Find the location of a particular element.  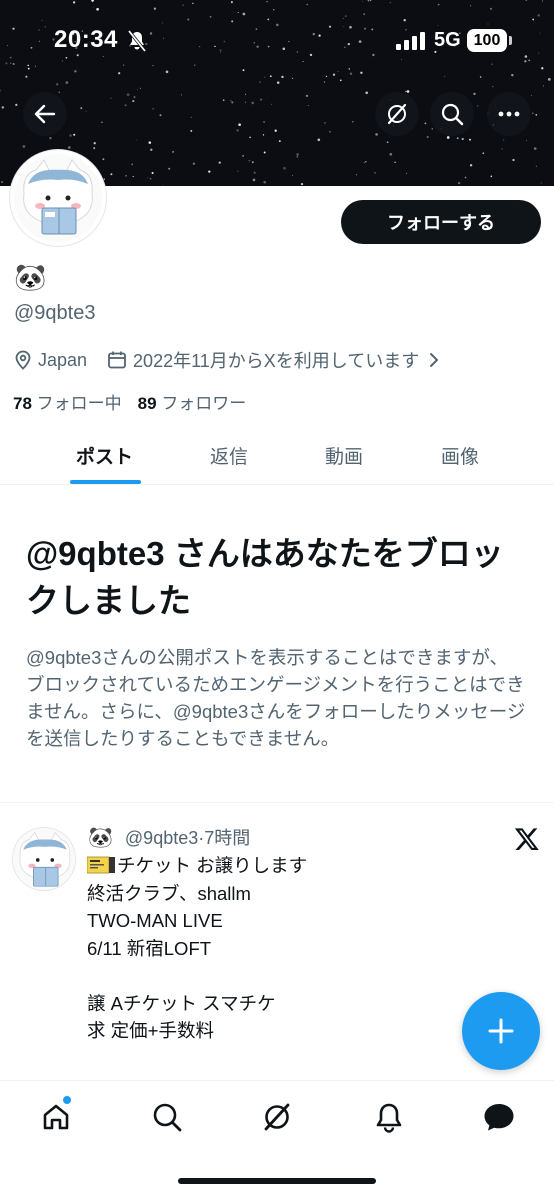

status-bar: 20:34 5G 100 is located at coordinates (277, 43).